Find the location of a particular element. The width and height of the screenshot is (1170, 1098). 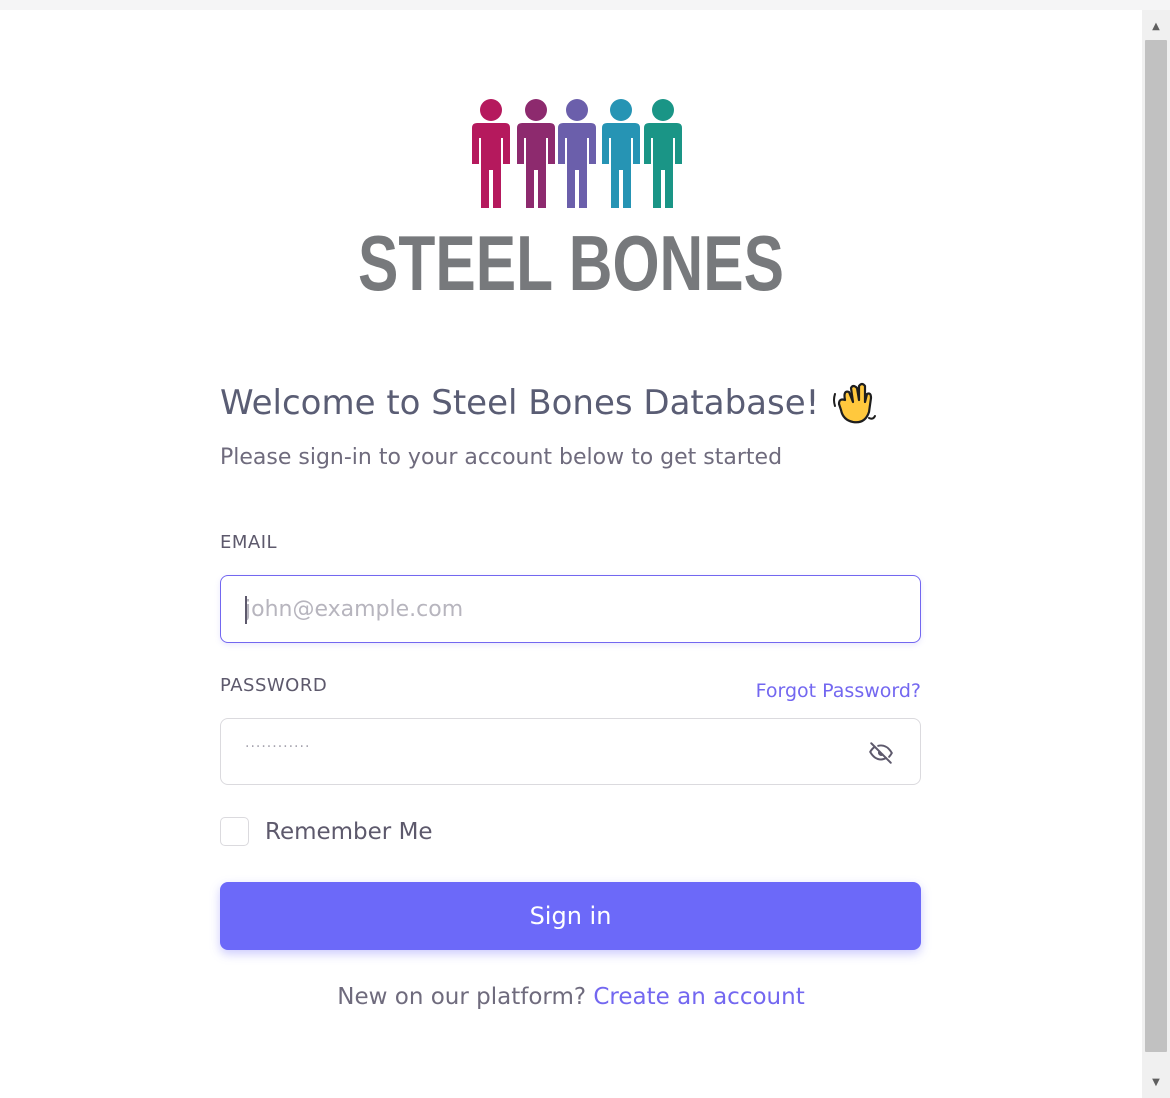

eye-off-icon is located at coordinates (881, 753).